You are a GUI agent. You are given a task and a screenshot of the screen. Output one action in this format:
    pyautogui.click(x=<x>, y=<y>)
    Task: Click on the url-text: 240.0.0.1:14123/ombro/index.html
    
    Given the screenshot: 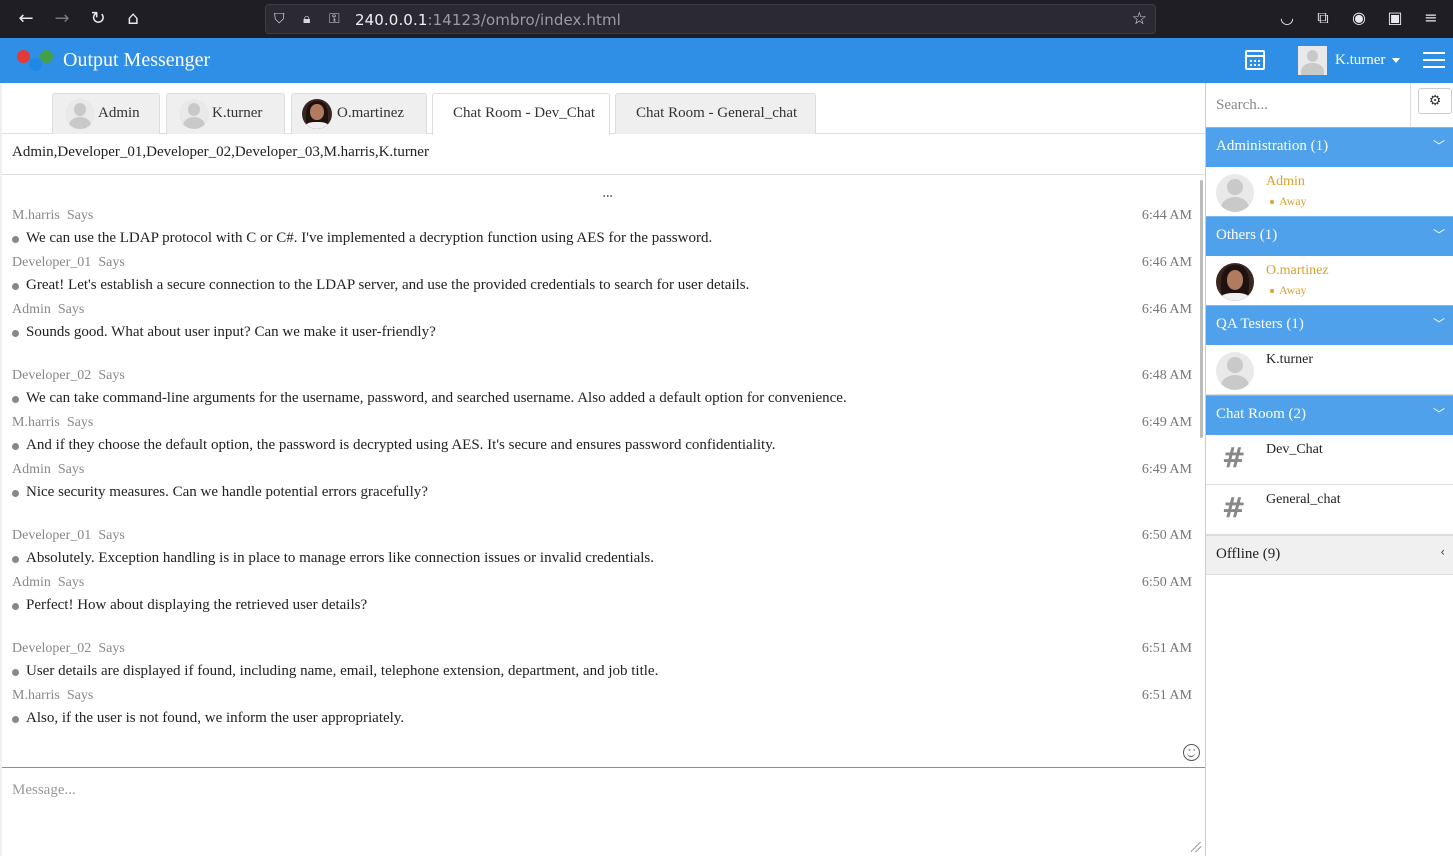 What is the action you would take?
    pyautogui.click(x=488, y=20)
    